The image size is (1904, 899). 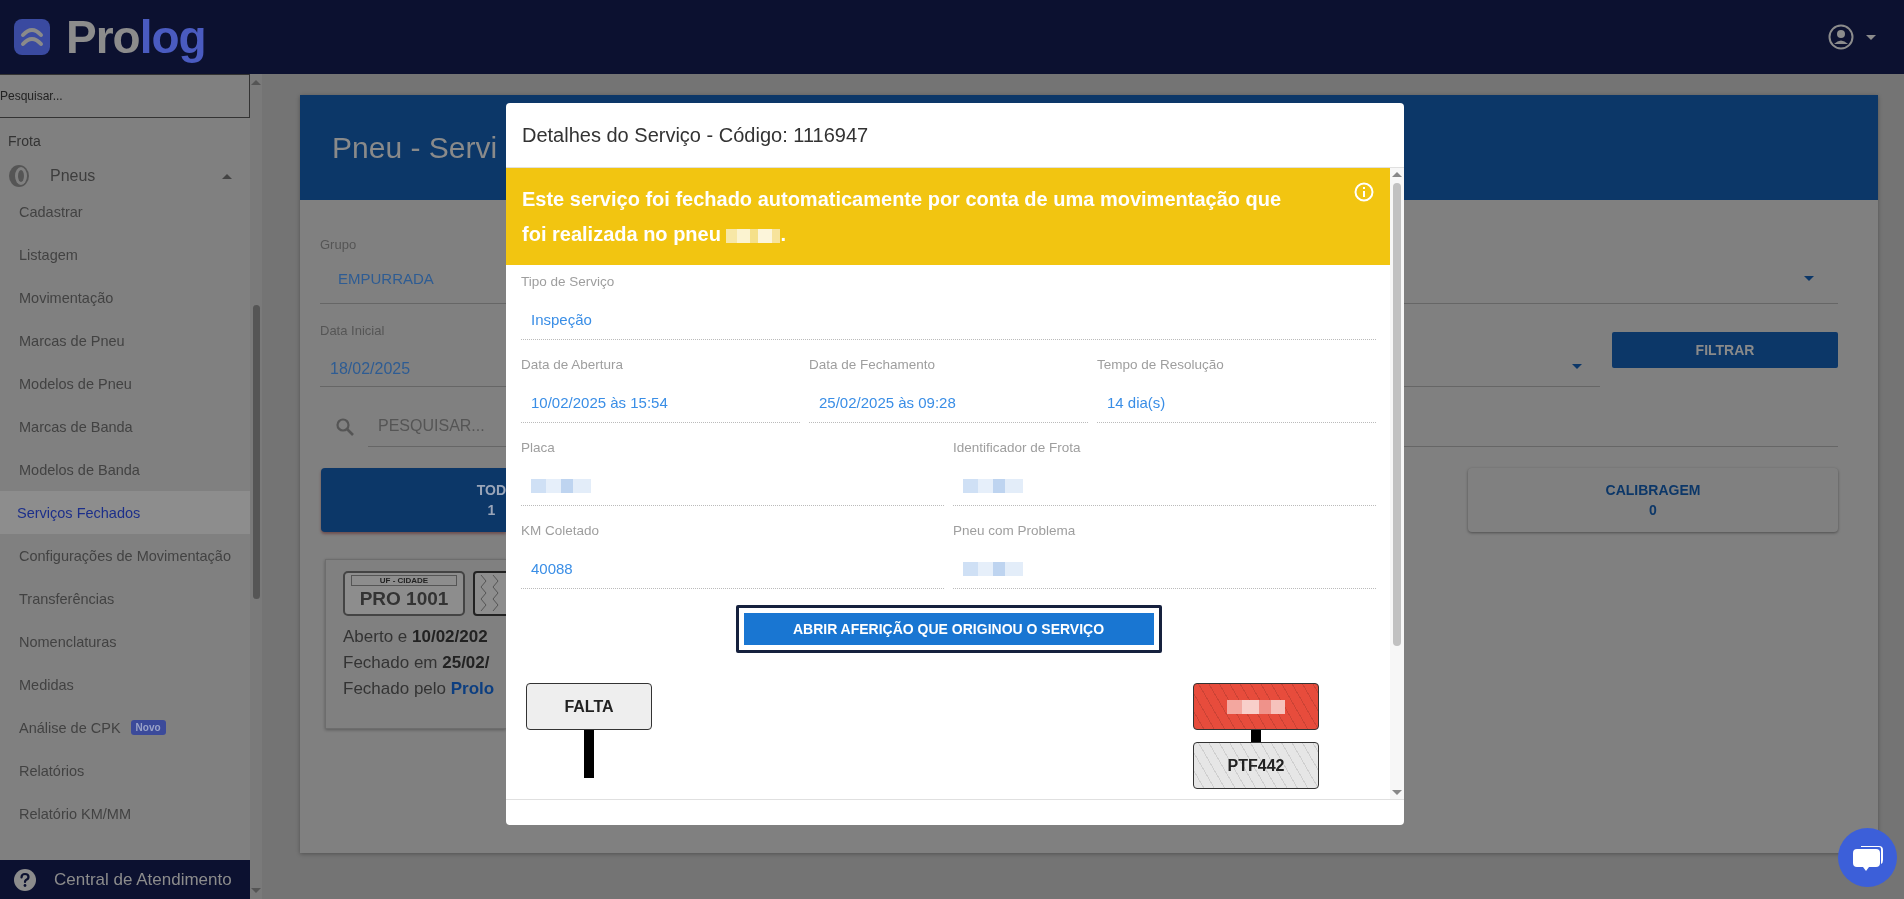 What do you see at coordinates (1653, 500) in the screenshot?
I see `status-tab: CALIBRAGEM 0` at bounding box center [1653, 500].